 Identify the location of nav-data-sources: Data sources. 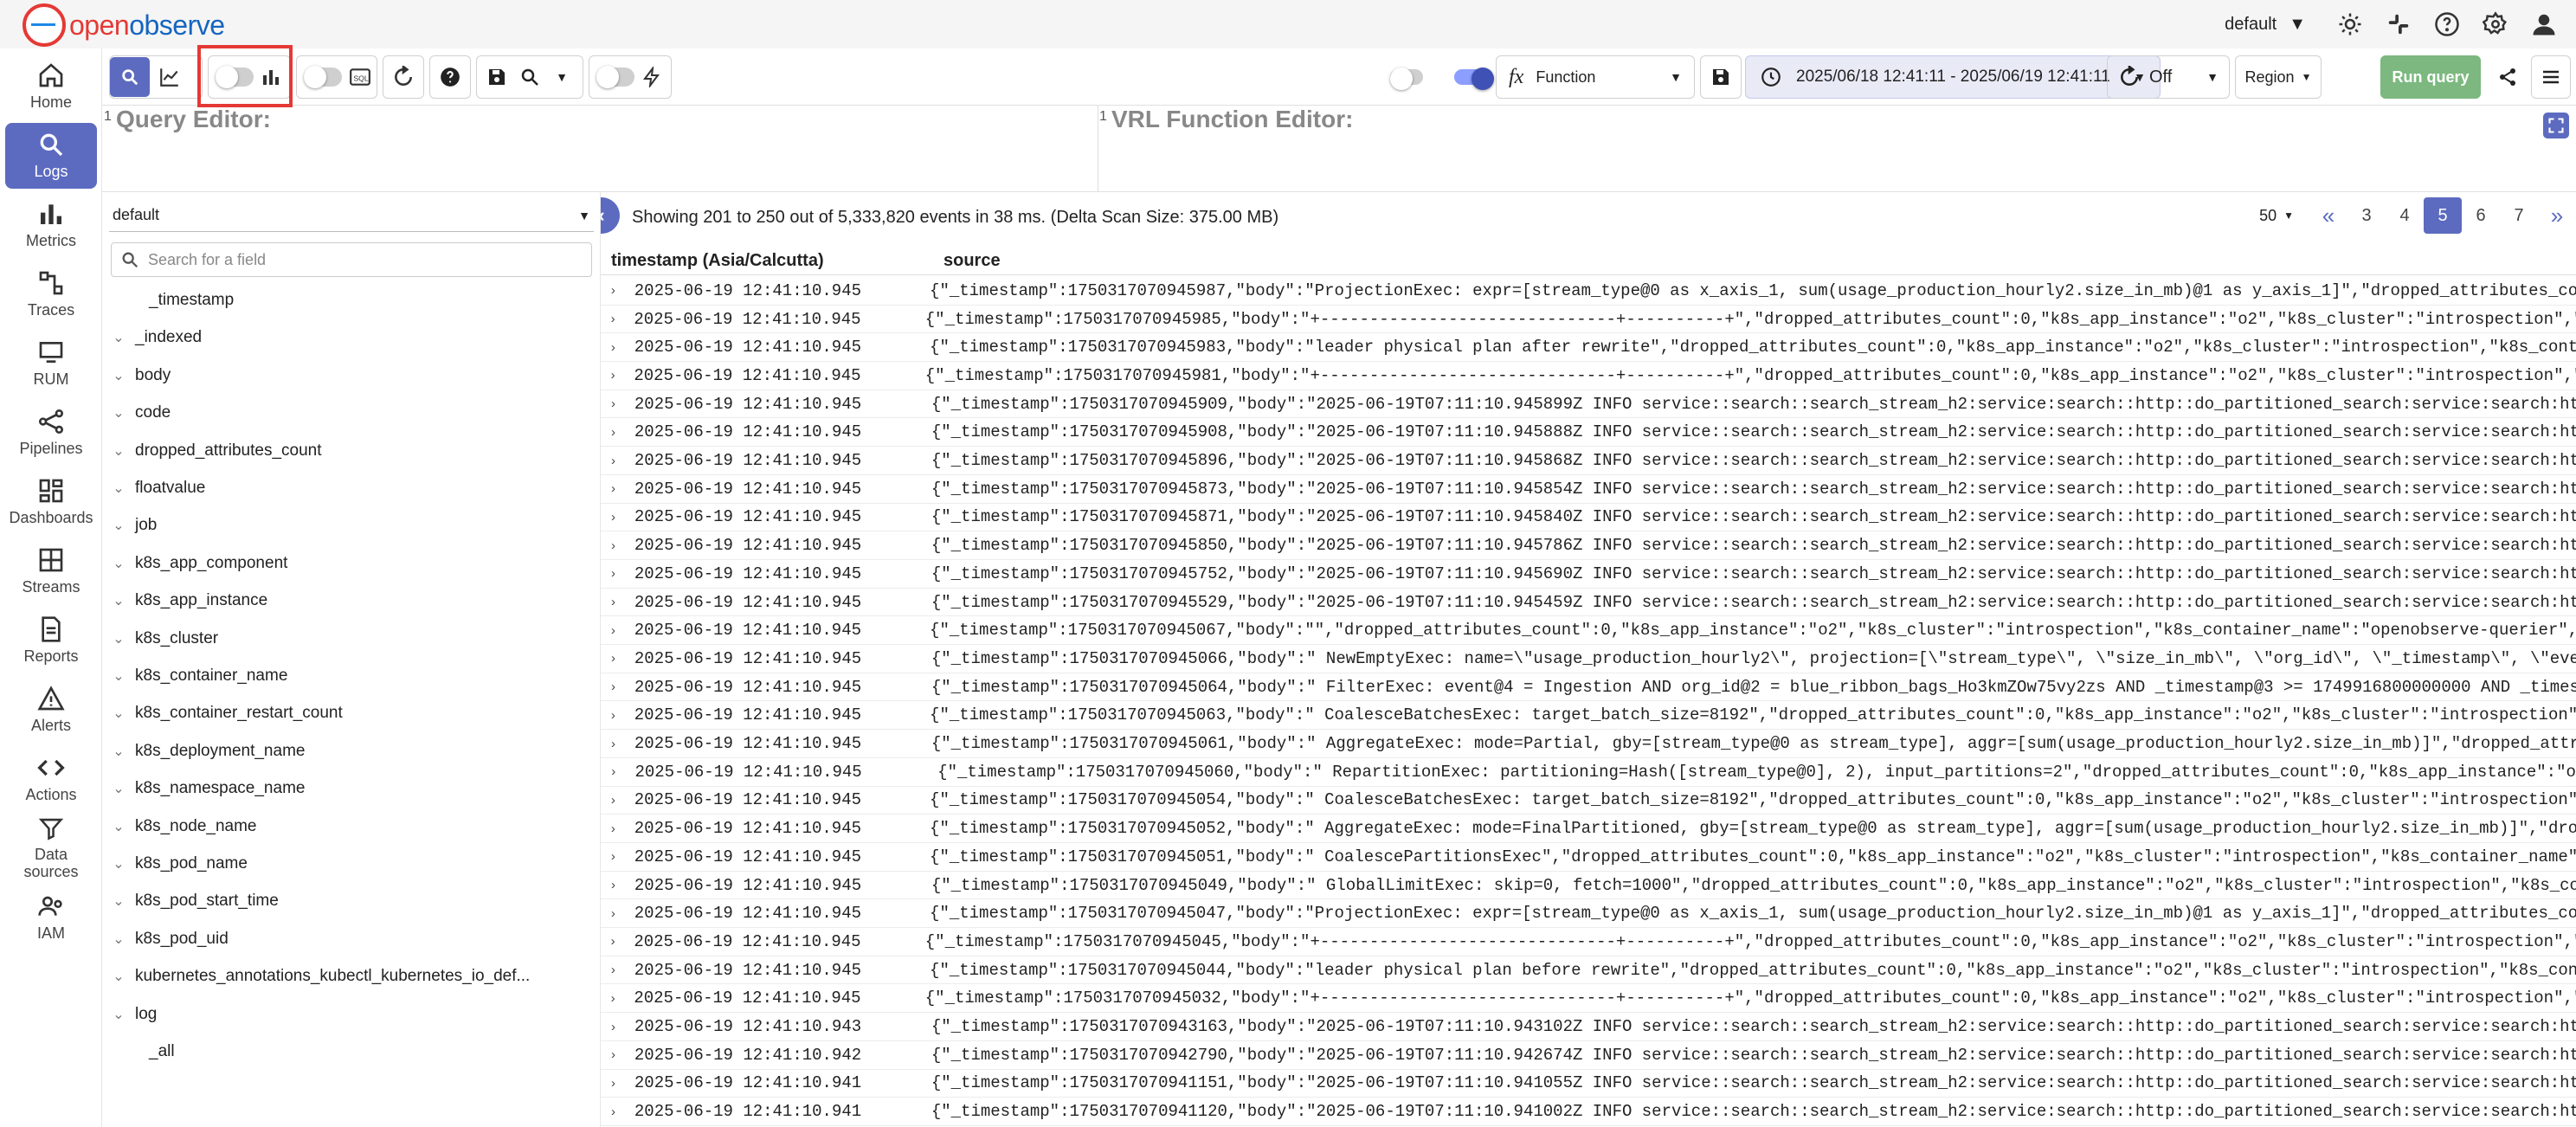
(51, 848).